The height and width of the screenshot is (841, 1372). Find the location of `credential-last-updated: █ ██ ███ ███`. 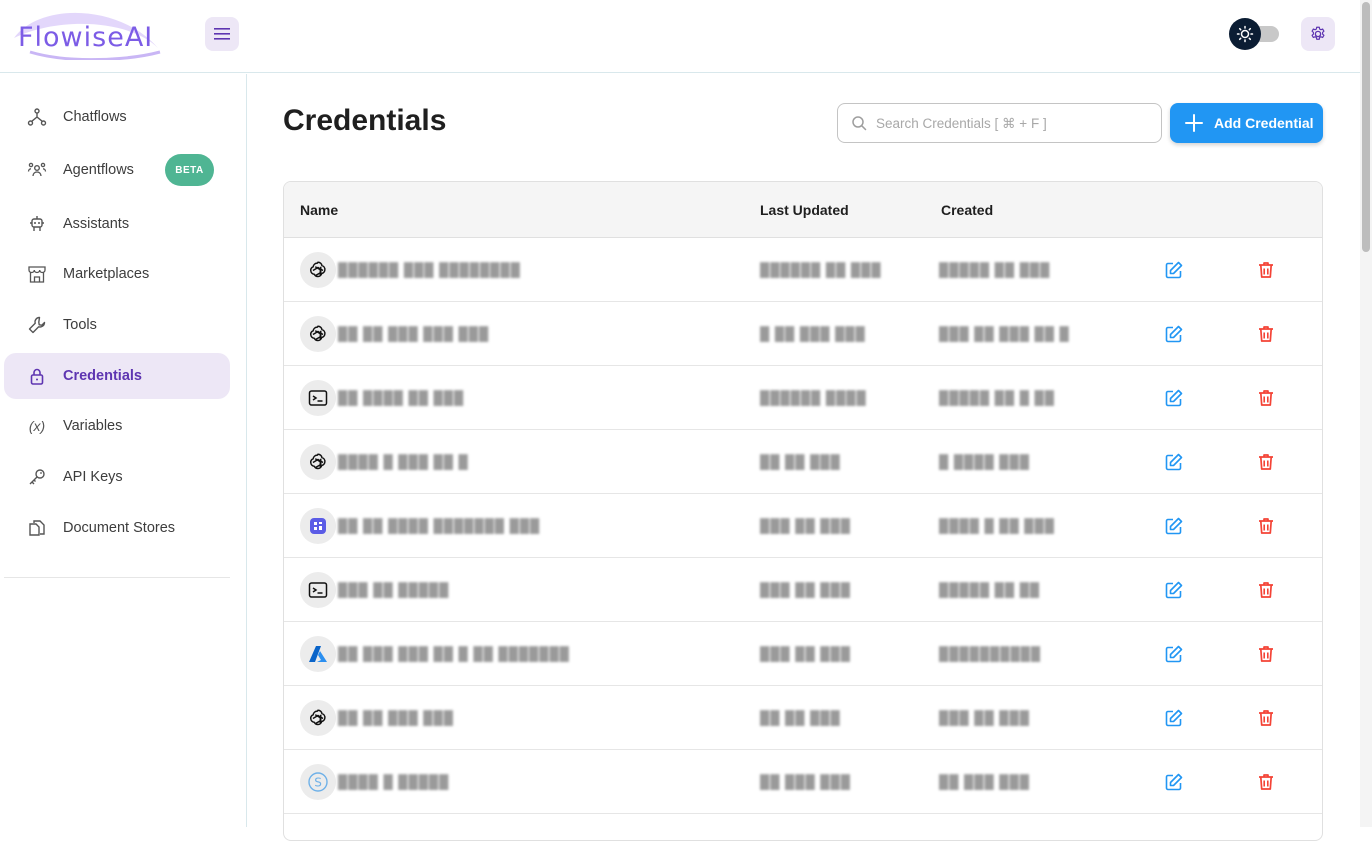

credential-last-updated: █ ██ ███ ███ is located at coordinates (813, 333).